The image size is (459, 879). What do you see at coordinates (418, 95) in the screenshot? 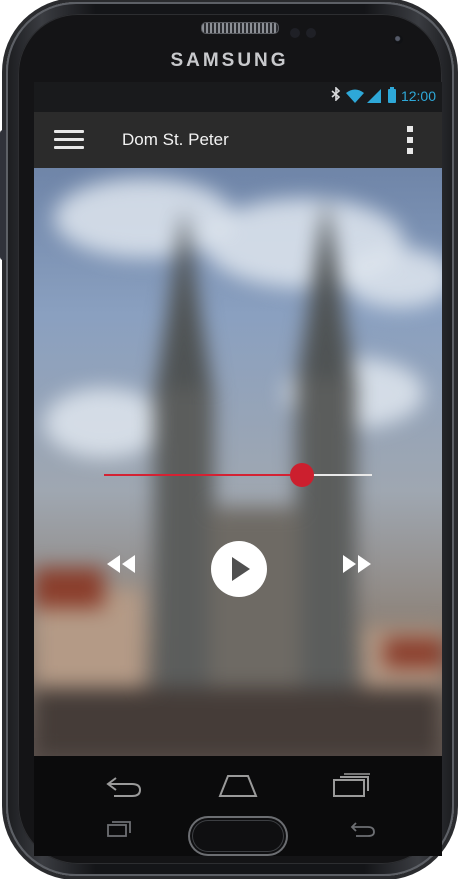
I see `status-time: 12:00` at bounding box center [418, 95].